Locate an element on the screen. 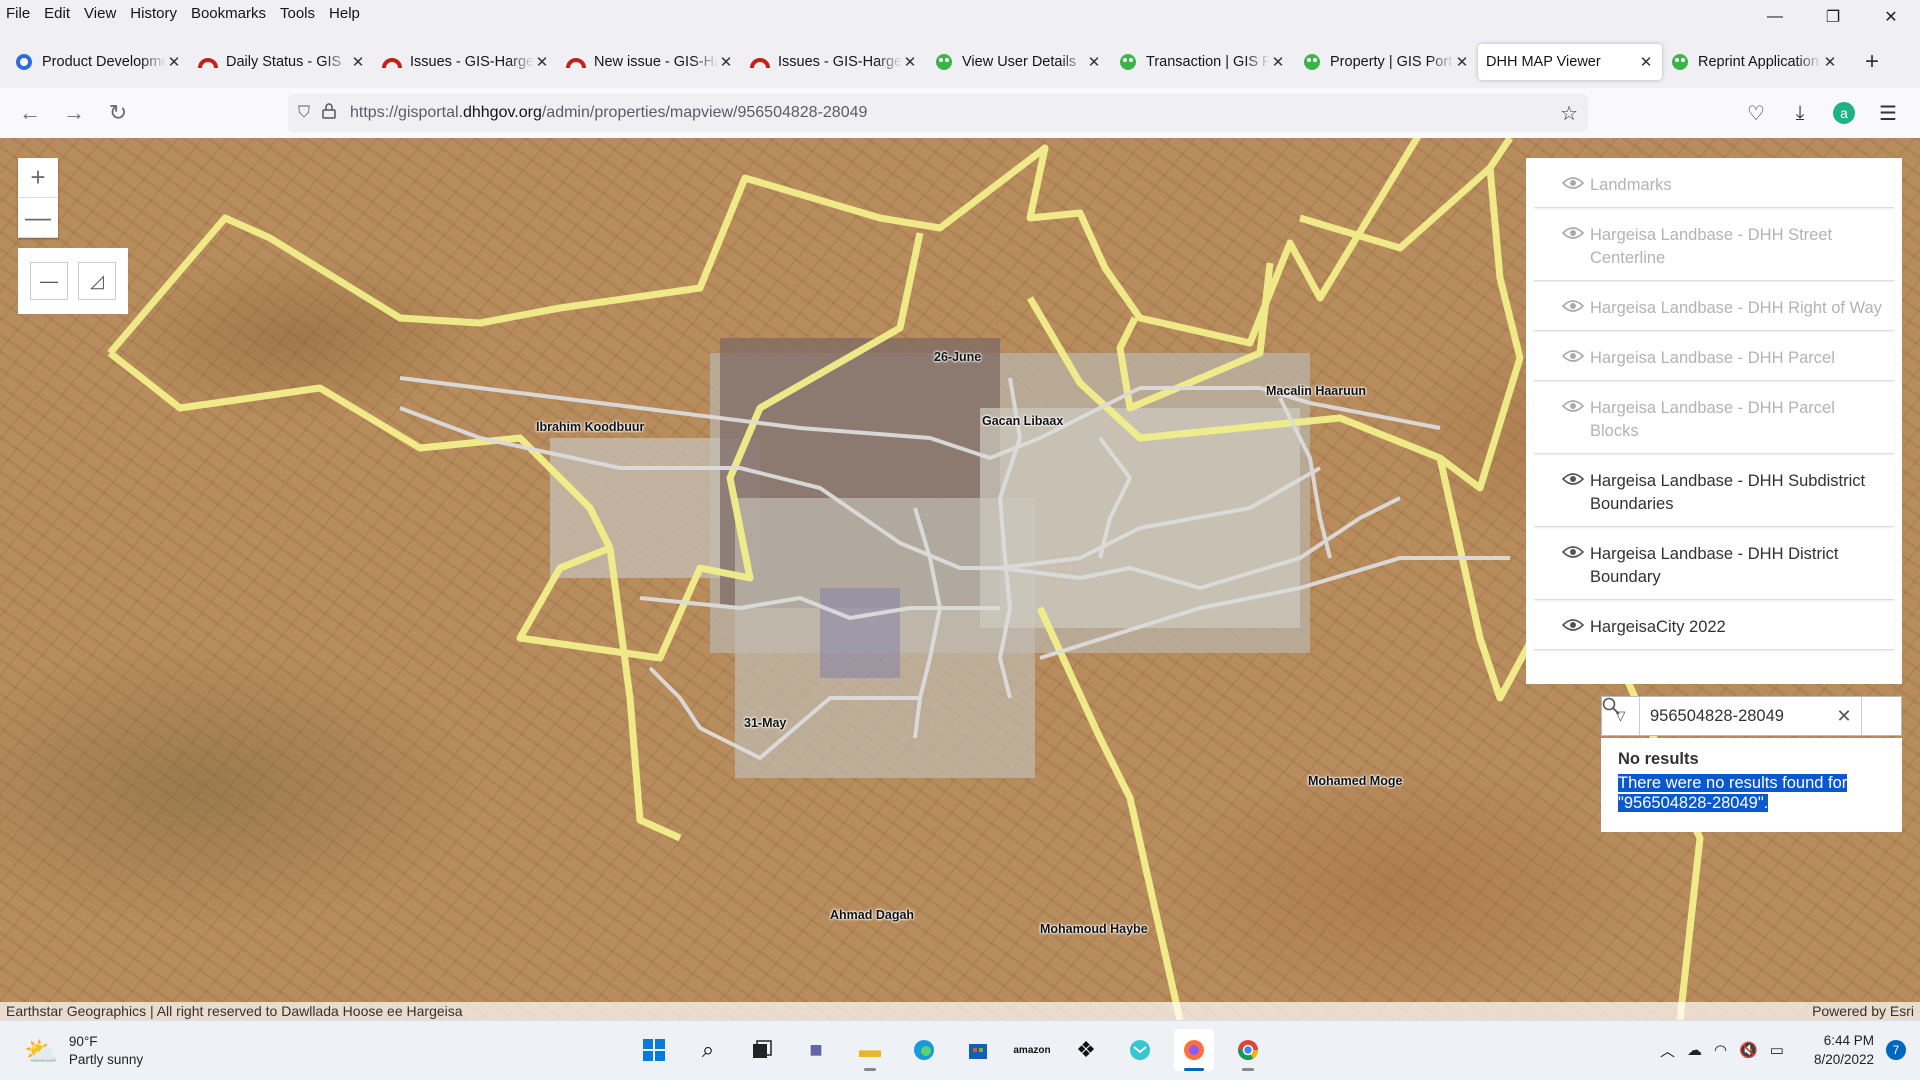  wifi-icon: ◠ is located at coordinates (1720, 1050).